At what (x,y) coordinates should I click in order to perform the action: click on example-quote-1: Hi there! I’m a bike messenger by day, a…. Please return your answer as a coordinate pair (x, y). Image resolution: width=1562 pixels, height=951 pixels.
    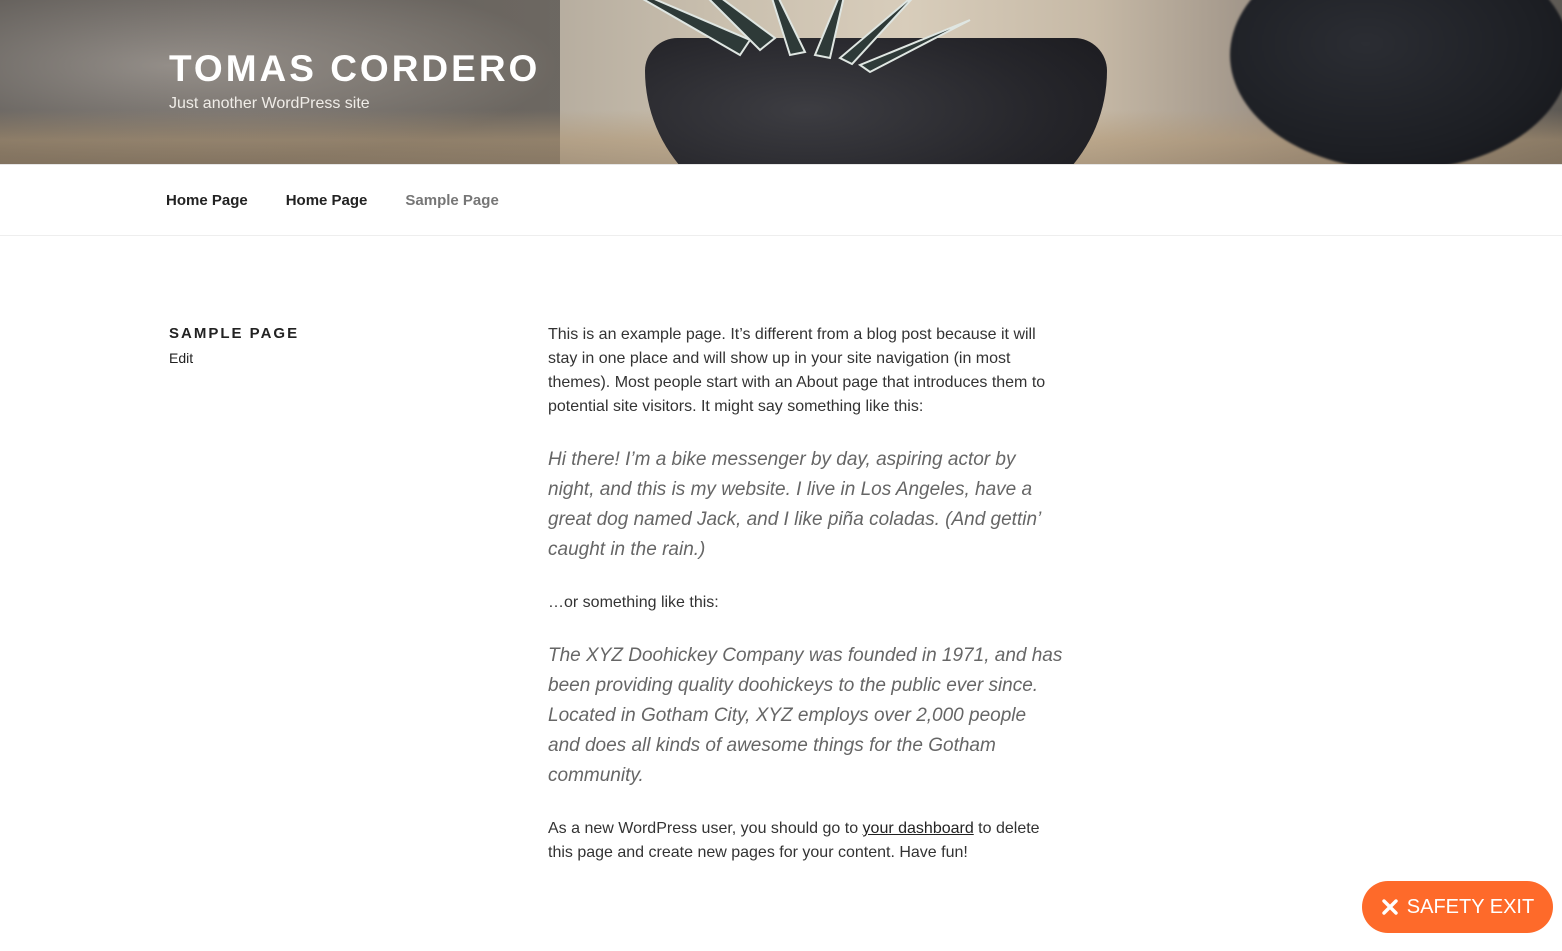
    Looking at the image, I should click on (794, 504).